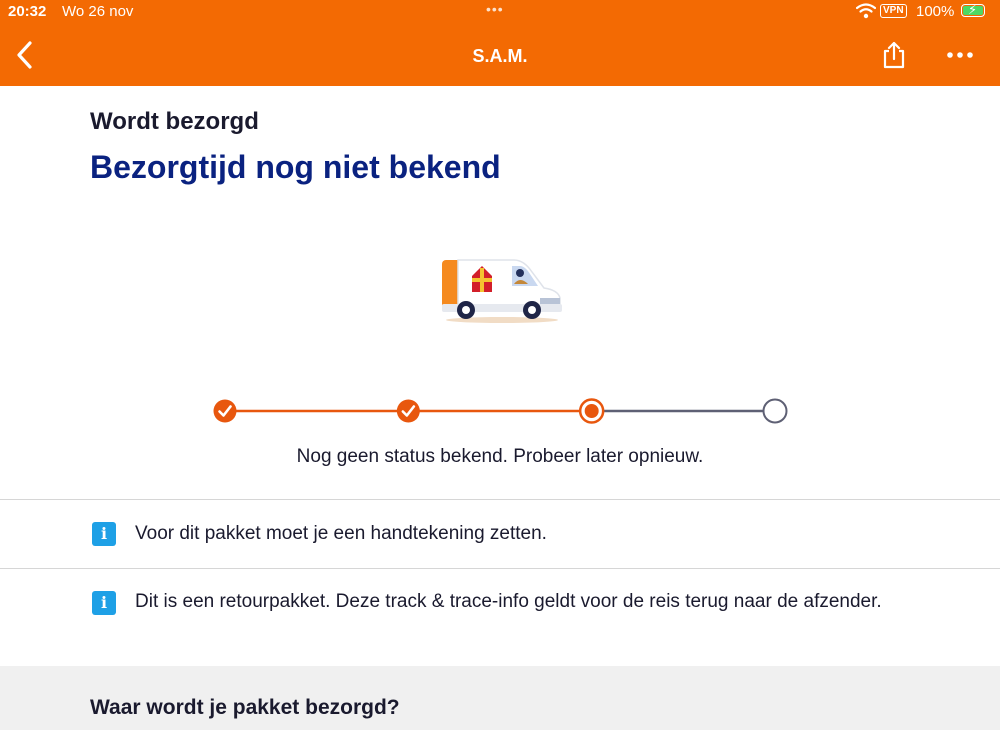  Describe the element at coordinates (500, 698) in the screenshot. I see `delivery-address-section: Waar wordt je pakket bezorgd?` at that location.